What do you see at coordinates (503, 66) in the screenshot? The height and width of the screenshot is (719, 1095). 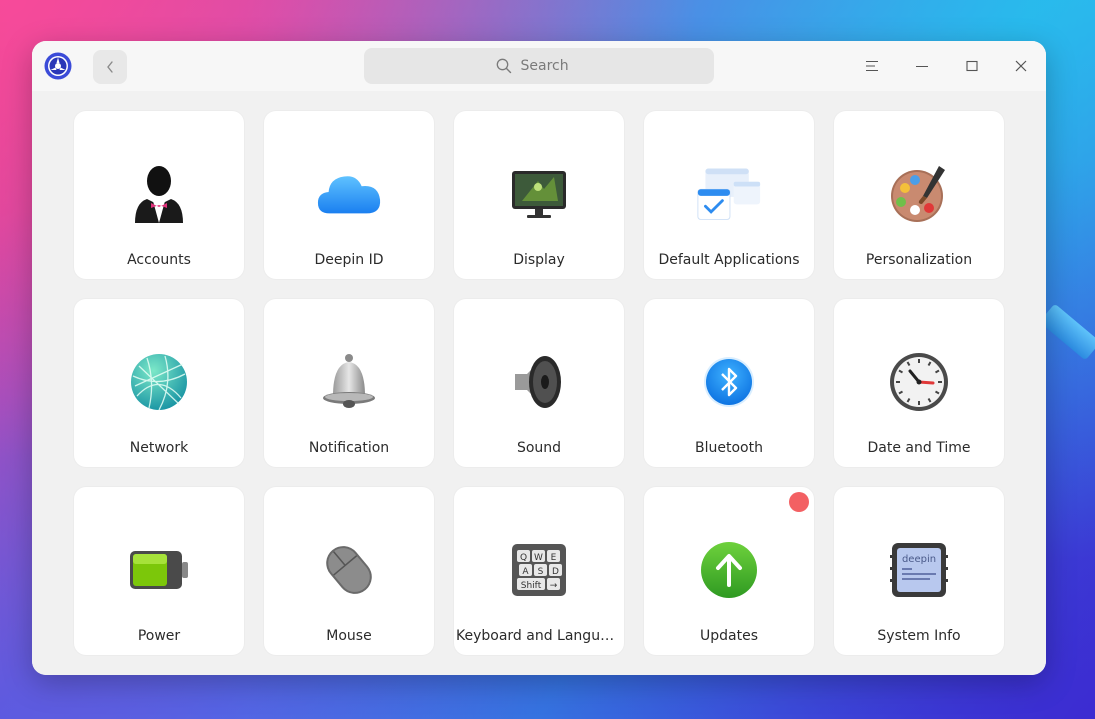 I see `search-icon` at bounding box center [503, 66].